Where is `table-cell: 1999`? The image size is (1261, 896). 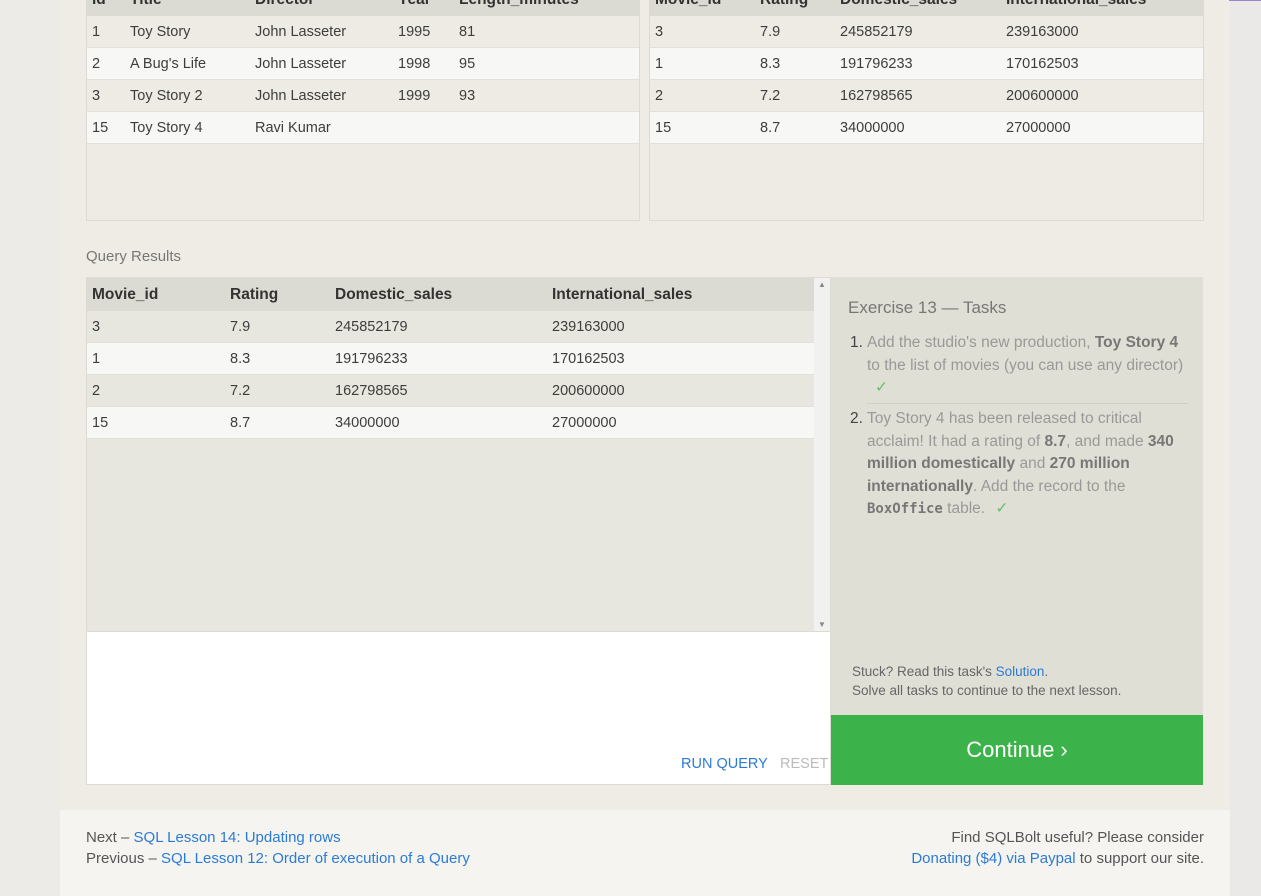 table-cell: 1999 is located at coordinates (414, 96).